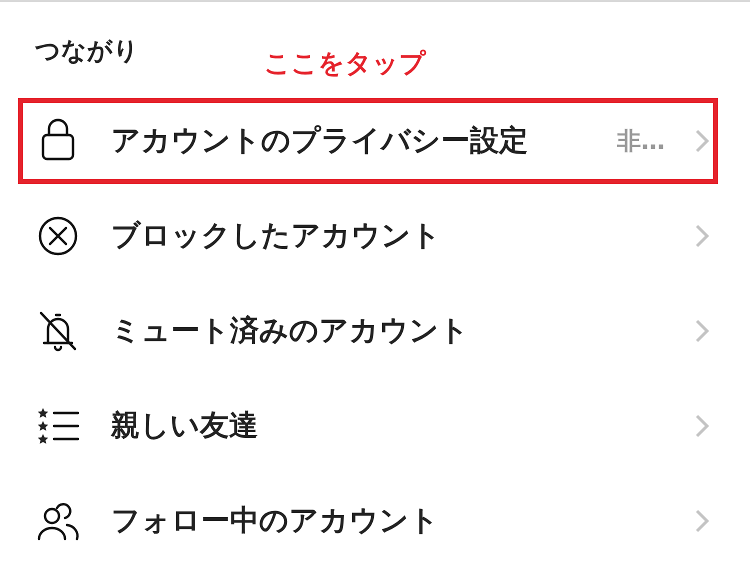  What do you see at coordinates (87, 51) in the screenshot?
I see `section-title: つながり` at bounding box center [87, 51].